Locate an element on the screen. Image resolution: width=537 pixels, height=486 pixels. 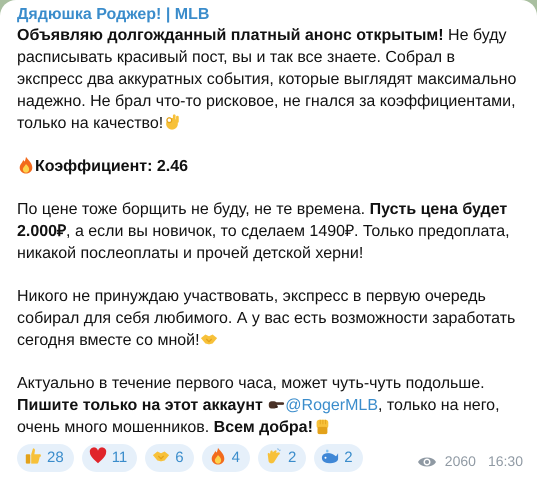
reaction-button: 28 is located at coordinates (45, 458).